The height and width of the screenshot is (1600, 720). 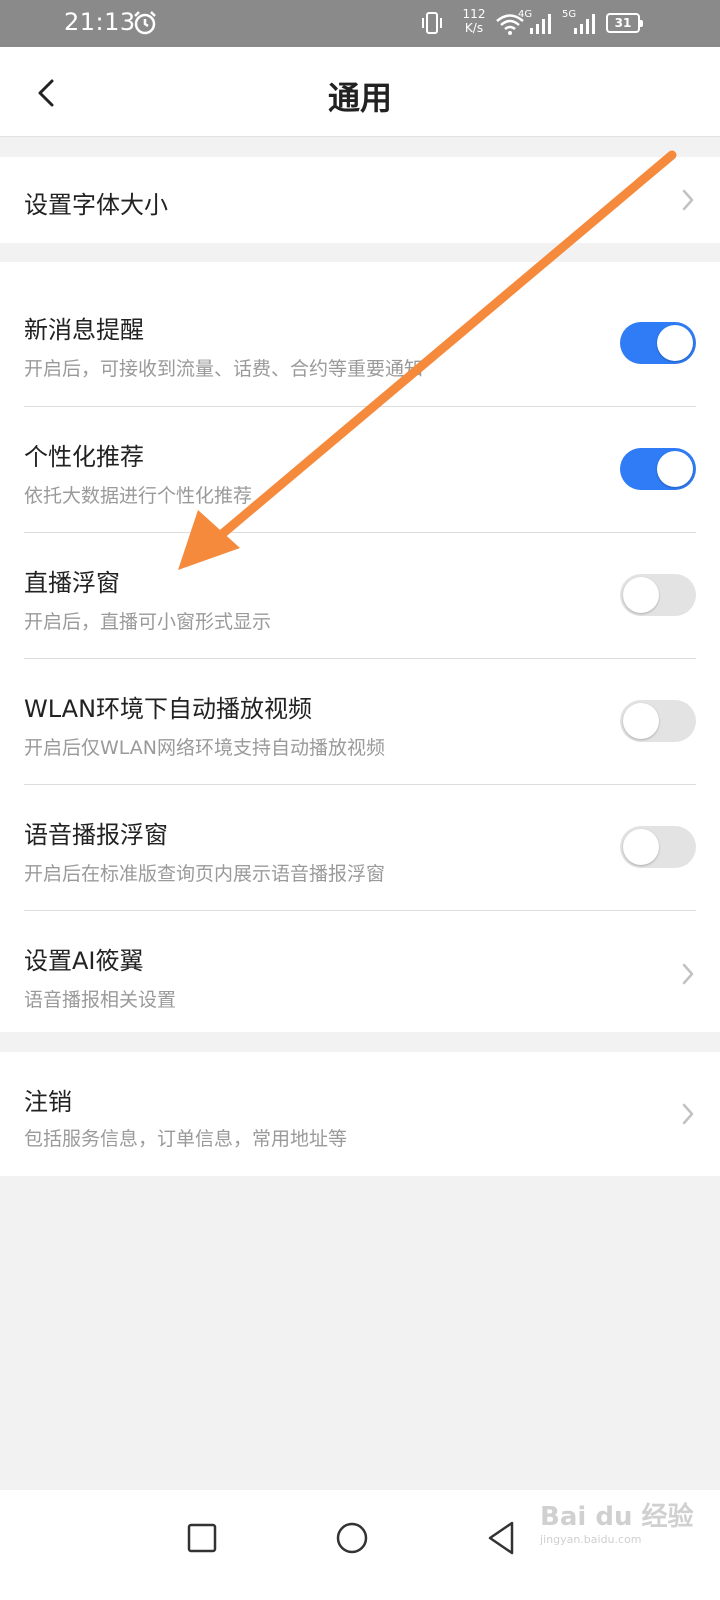 I want to click on watermark-text: Bai du 经验, so click(x=617, y=1517).